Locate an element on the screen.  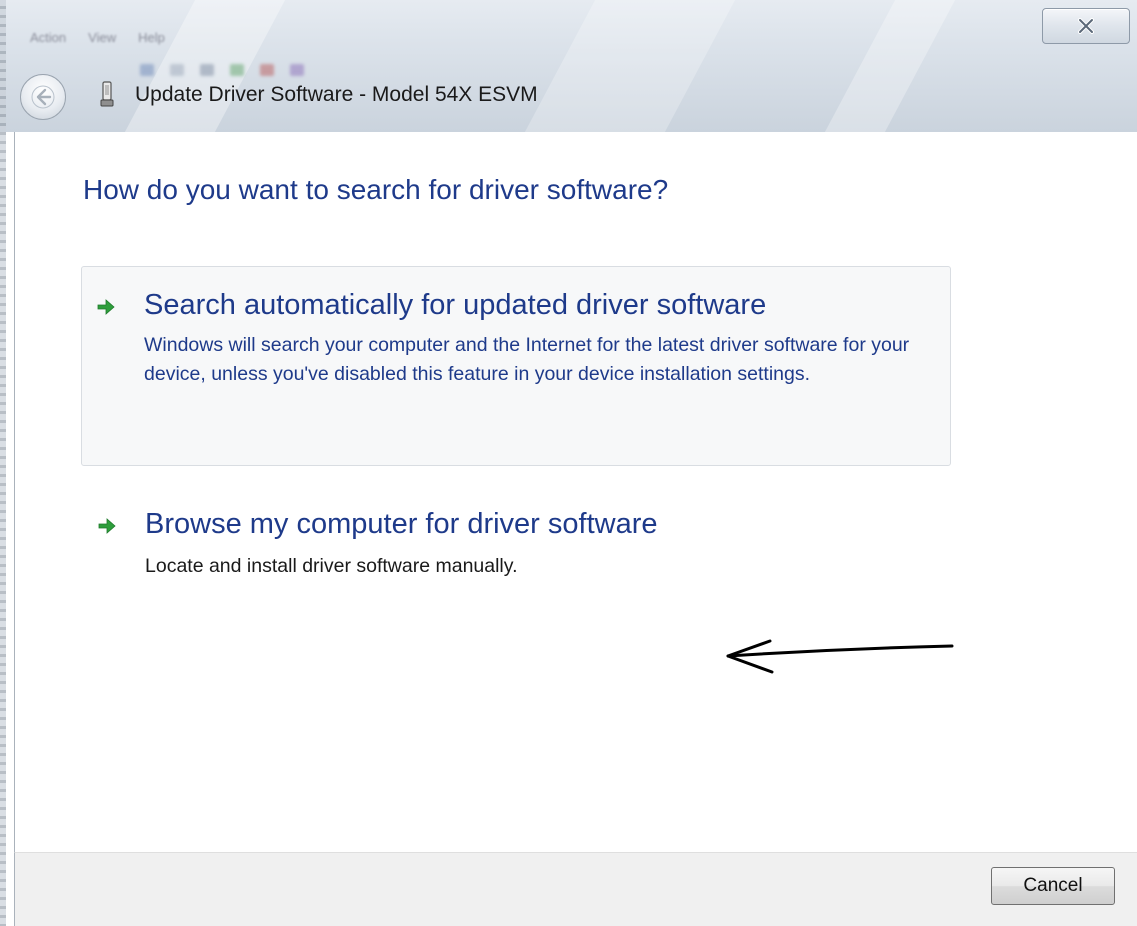
window-chrome: Action View Help is located at coordinates (568, 66).